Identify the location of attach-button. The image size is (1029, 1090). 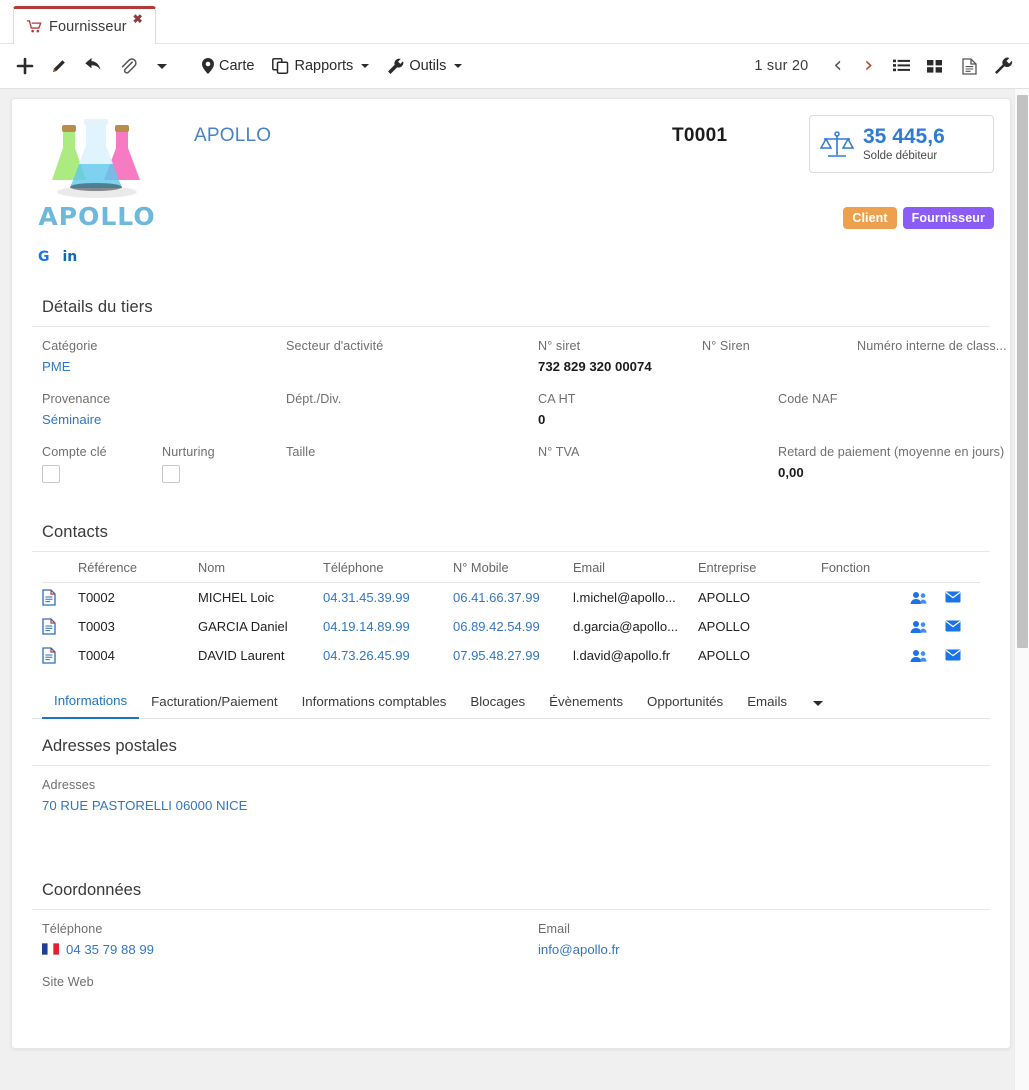
(128, 66).